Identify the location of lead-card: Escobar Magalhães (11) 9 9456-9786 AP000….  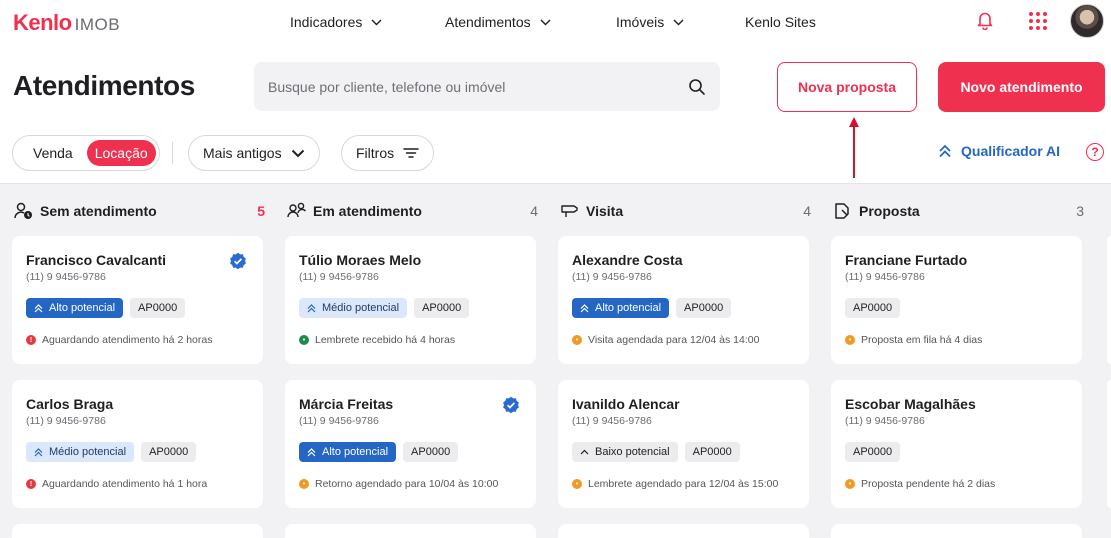
(956, 444).